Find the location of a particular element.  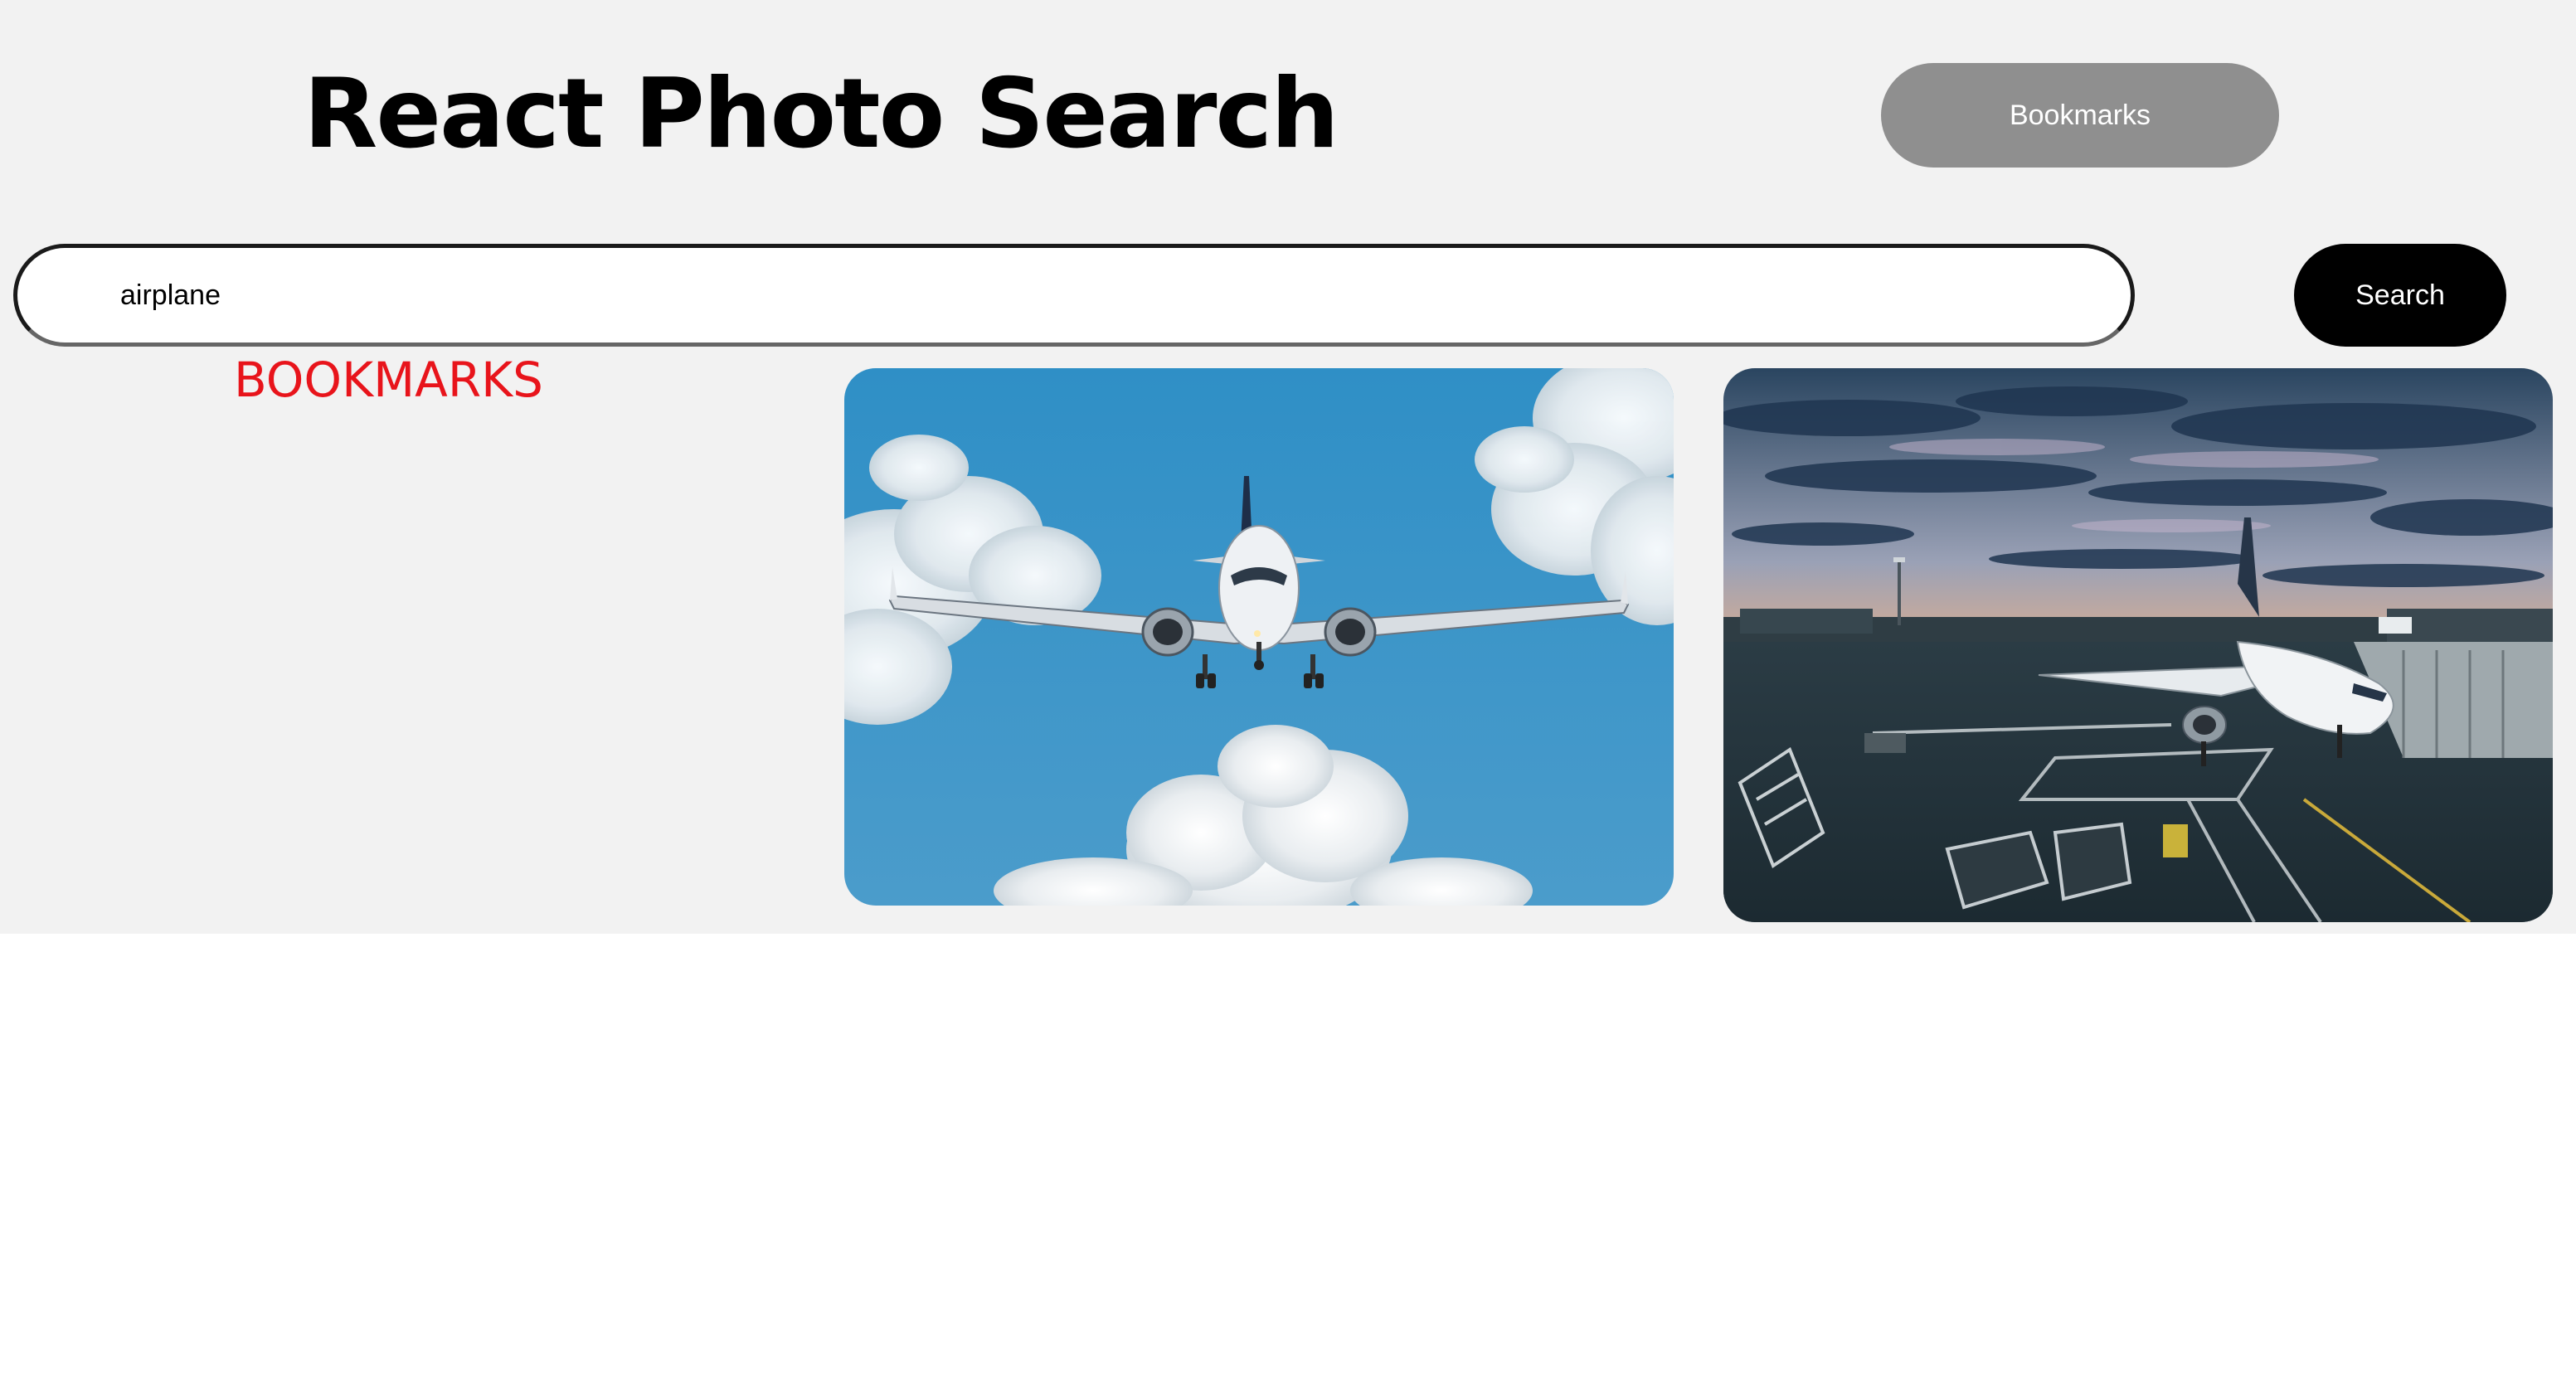

photo-result-airplane-airport is located at coordinates (2138, 645).